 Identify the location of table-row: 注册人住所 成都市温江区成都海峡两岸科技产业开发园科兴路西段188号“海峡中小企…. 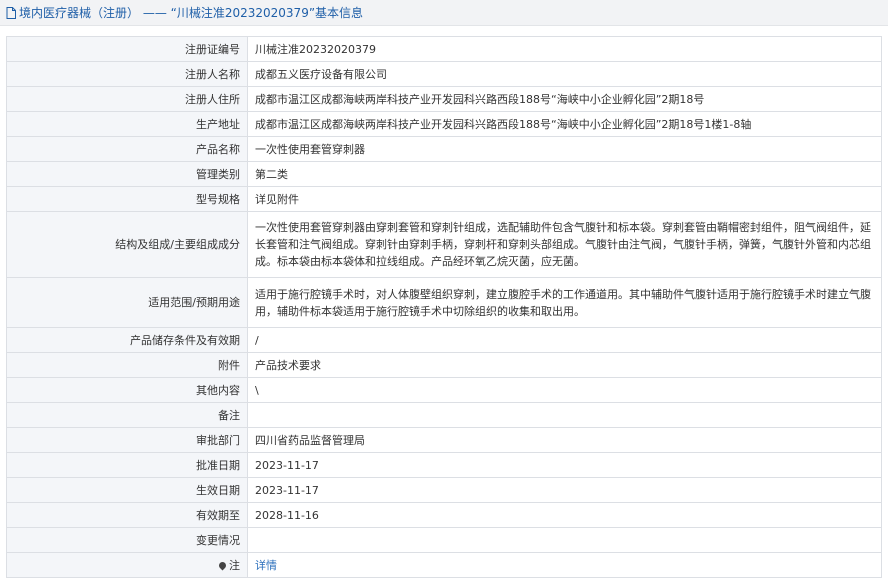
(444, 99).